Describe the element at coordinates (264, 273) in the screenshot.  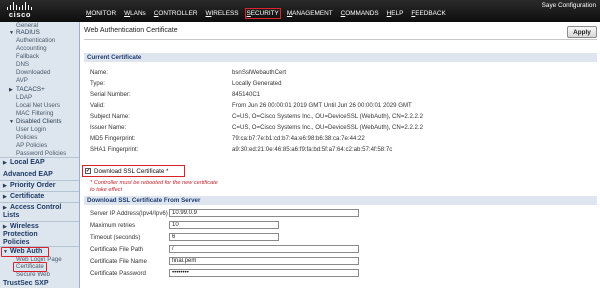
I see `certificate-password-input` at that location.